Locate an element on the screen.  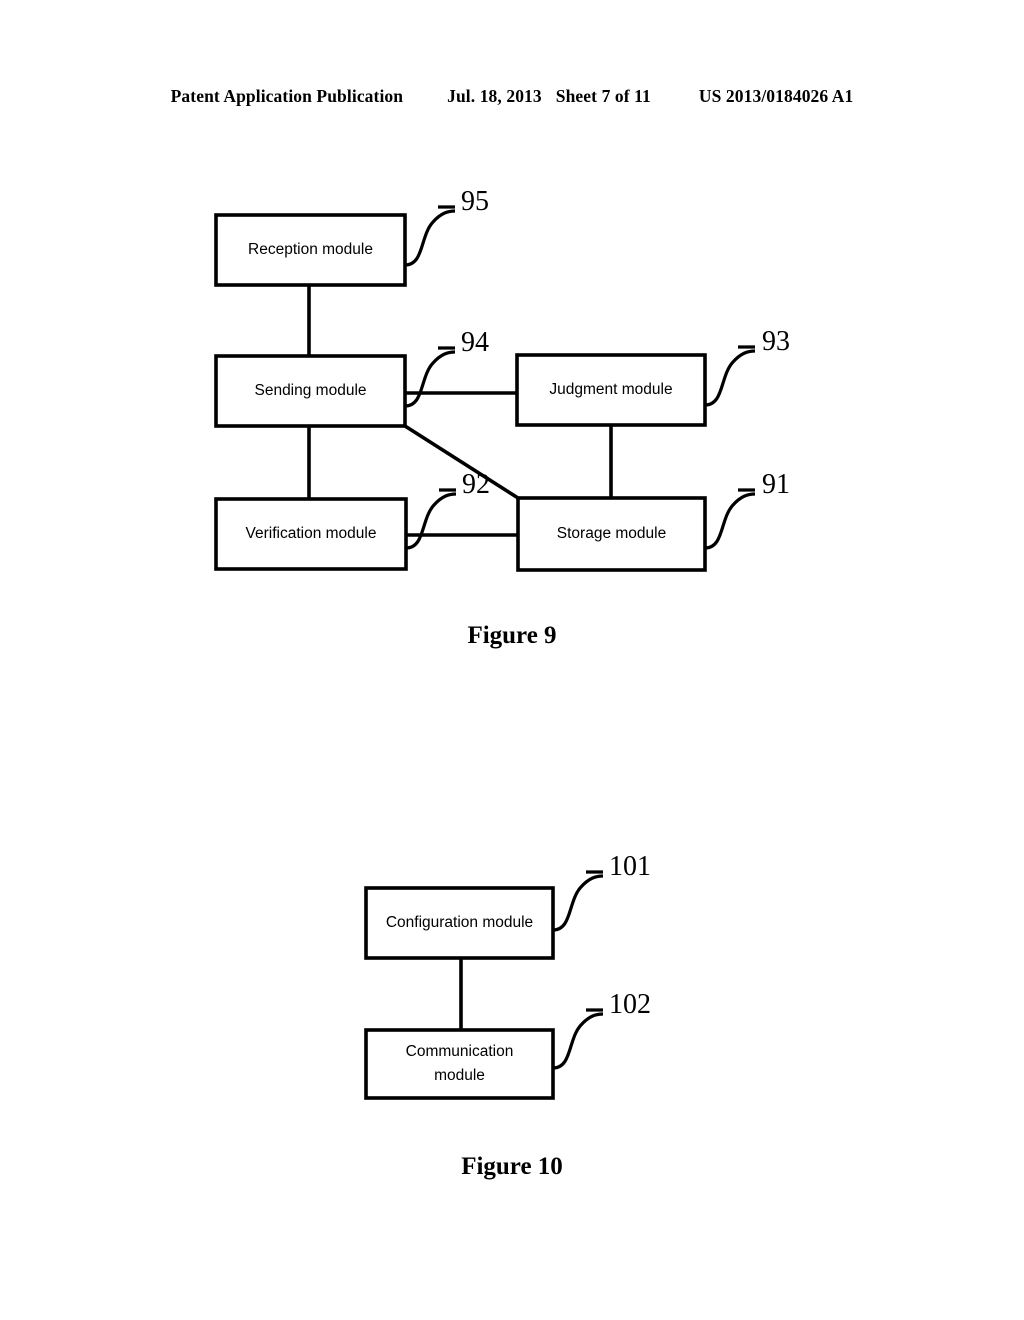
ref-numeral-92: 92 is located at coordinates (476, 484).